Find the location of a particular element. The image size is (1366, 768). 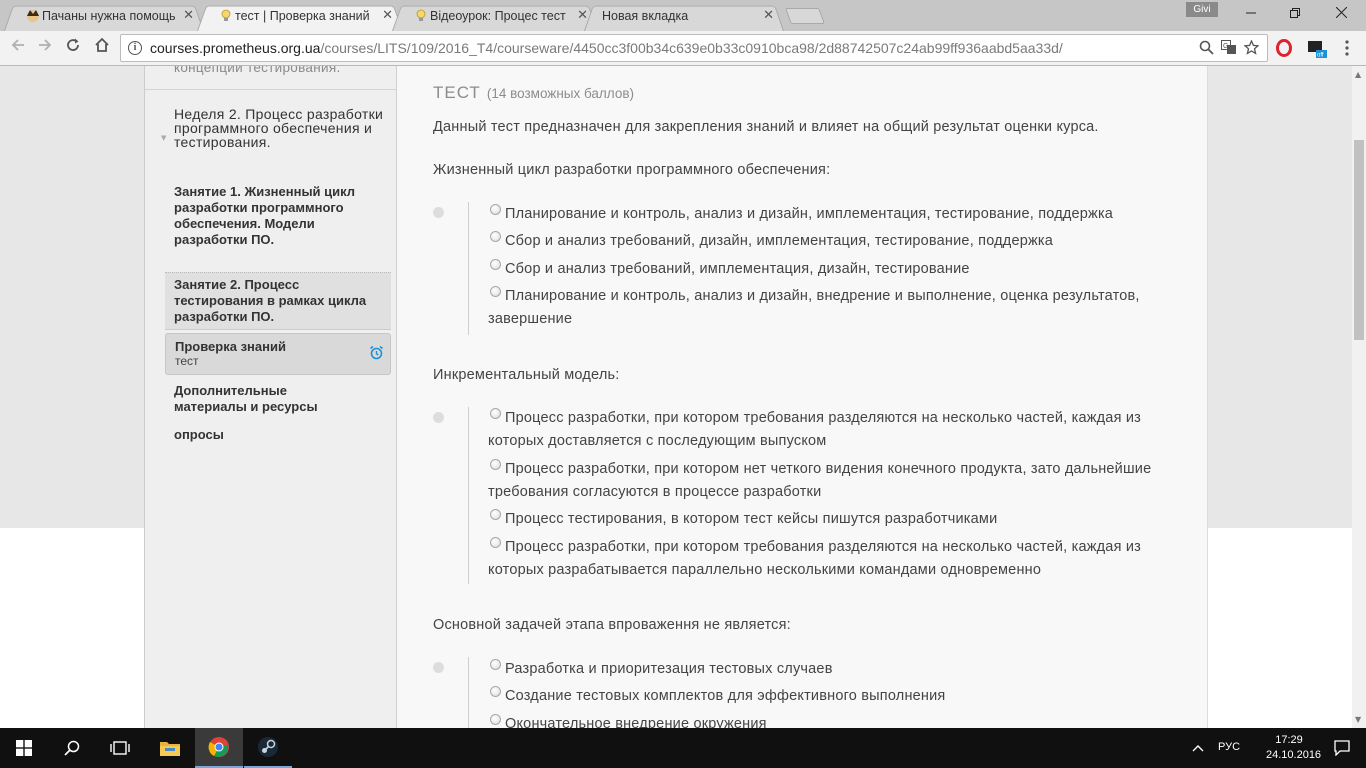

taskbar-file-explorer is located at coordinates (170, 748).